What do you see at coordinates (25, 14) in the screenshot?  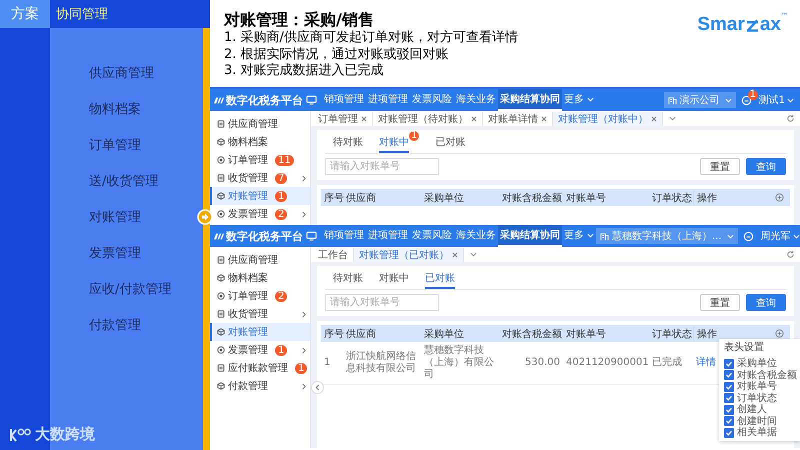 I see `section-tab: 方案` at bounding box center [25, 14].